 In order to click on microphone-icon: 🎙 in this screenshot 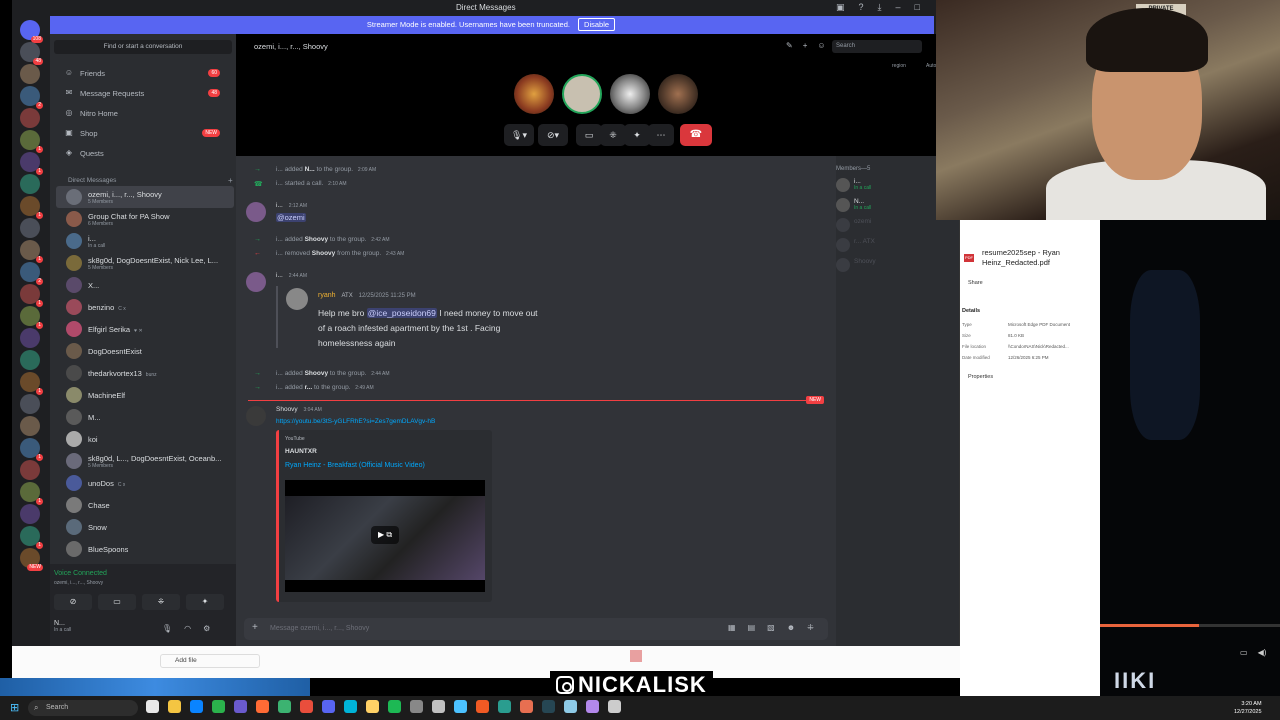, I will do `click(167, 628)`.